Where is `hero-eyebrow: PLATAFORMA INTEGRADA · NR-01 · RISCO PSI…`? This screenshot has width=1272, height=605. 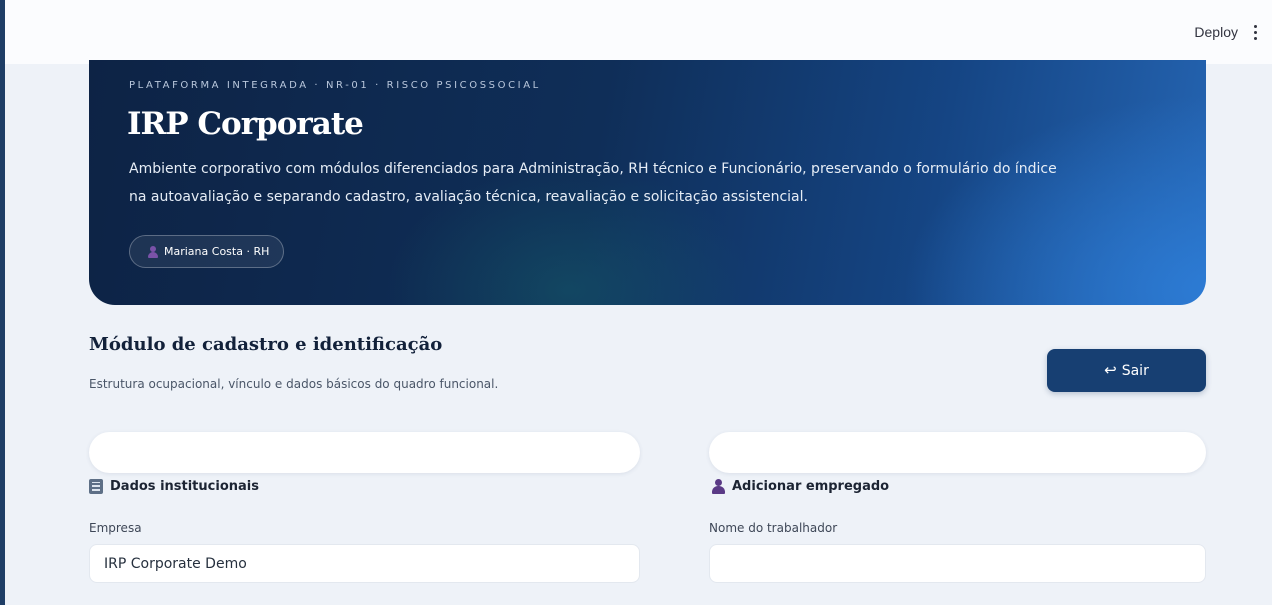
hero-eyebrow: PLATAFORMA INTEGRADA · NR-01 · RISCO PSI… is located at coordinates (335, 85).